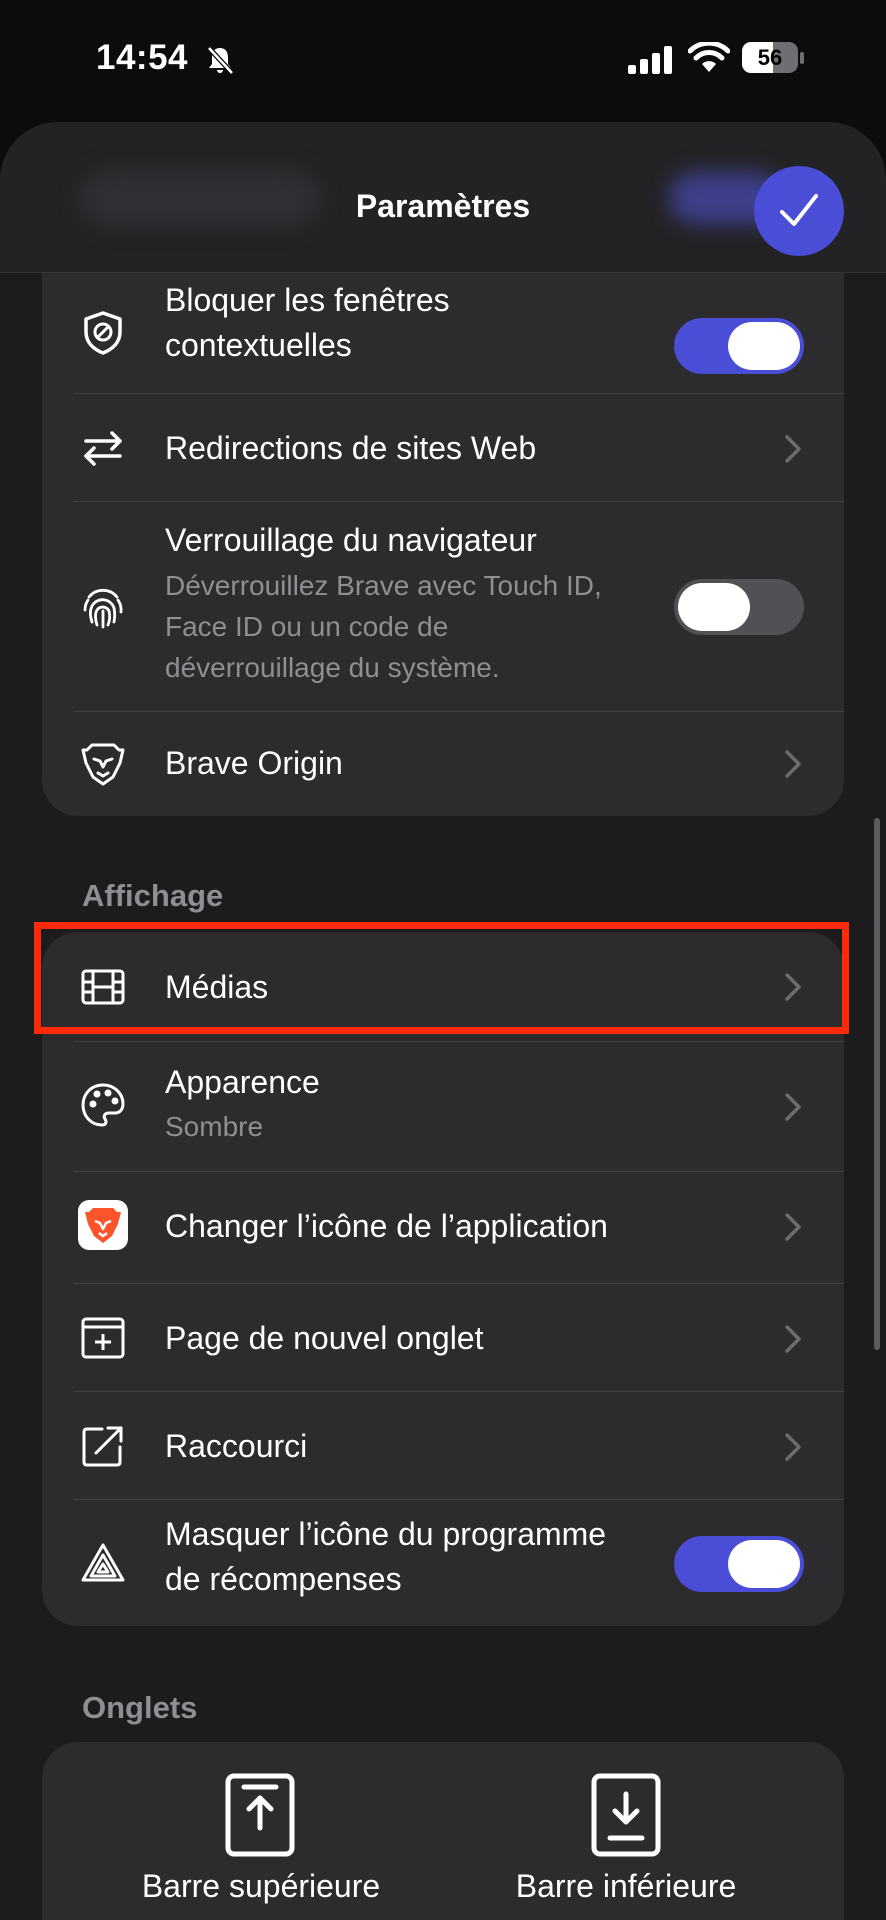 The width and height of the screenshot is (886, 1920). What do you see at coordinates (324, 1338) in the screenshot?
I see `row-label: Page de nouvel onglet` at bounding box center [324, 1338].